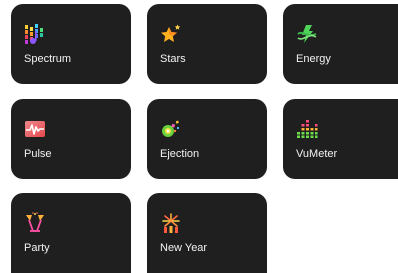 The image size is (398, 273). I want to click on effect-label: VuMeter, so click(317, 154).